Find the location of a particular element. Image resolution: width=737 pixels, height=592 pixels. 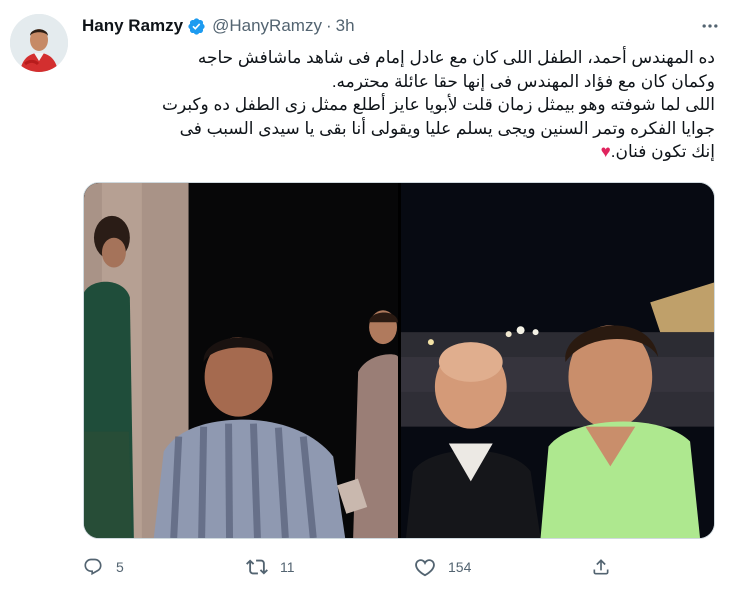

tweet-text-last: إنك تكون فنان. is located at coordinates (662, 151).